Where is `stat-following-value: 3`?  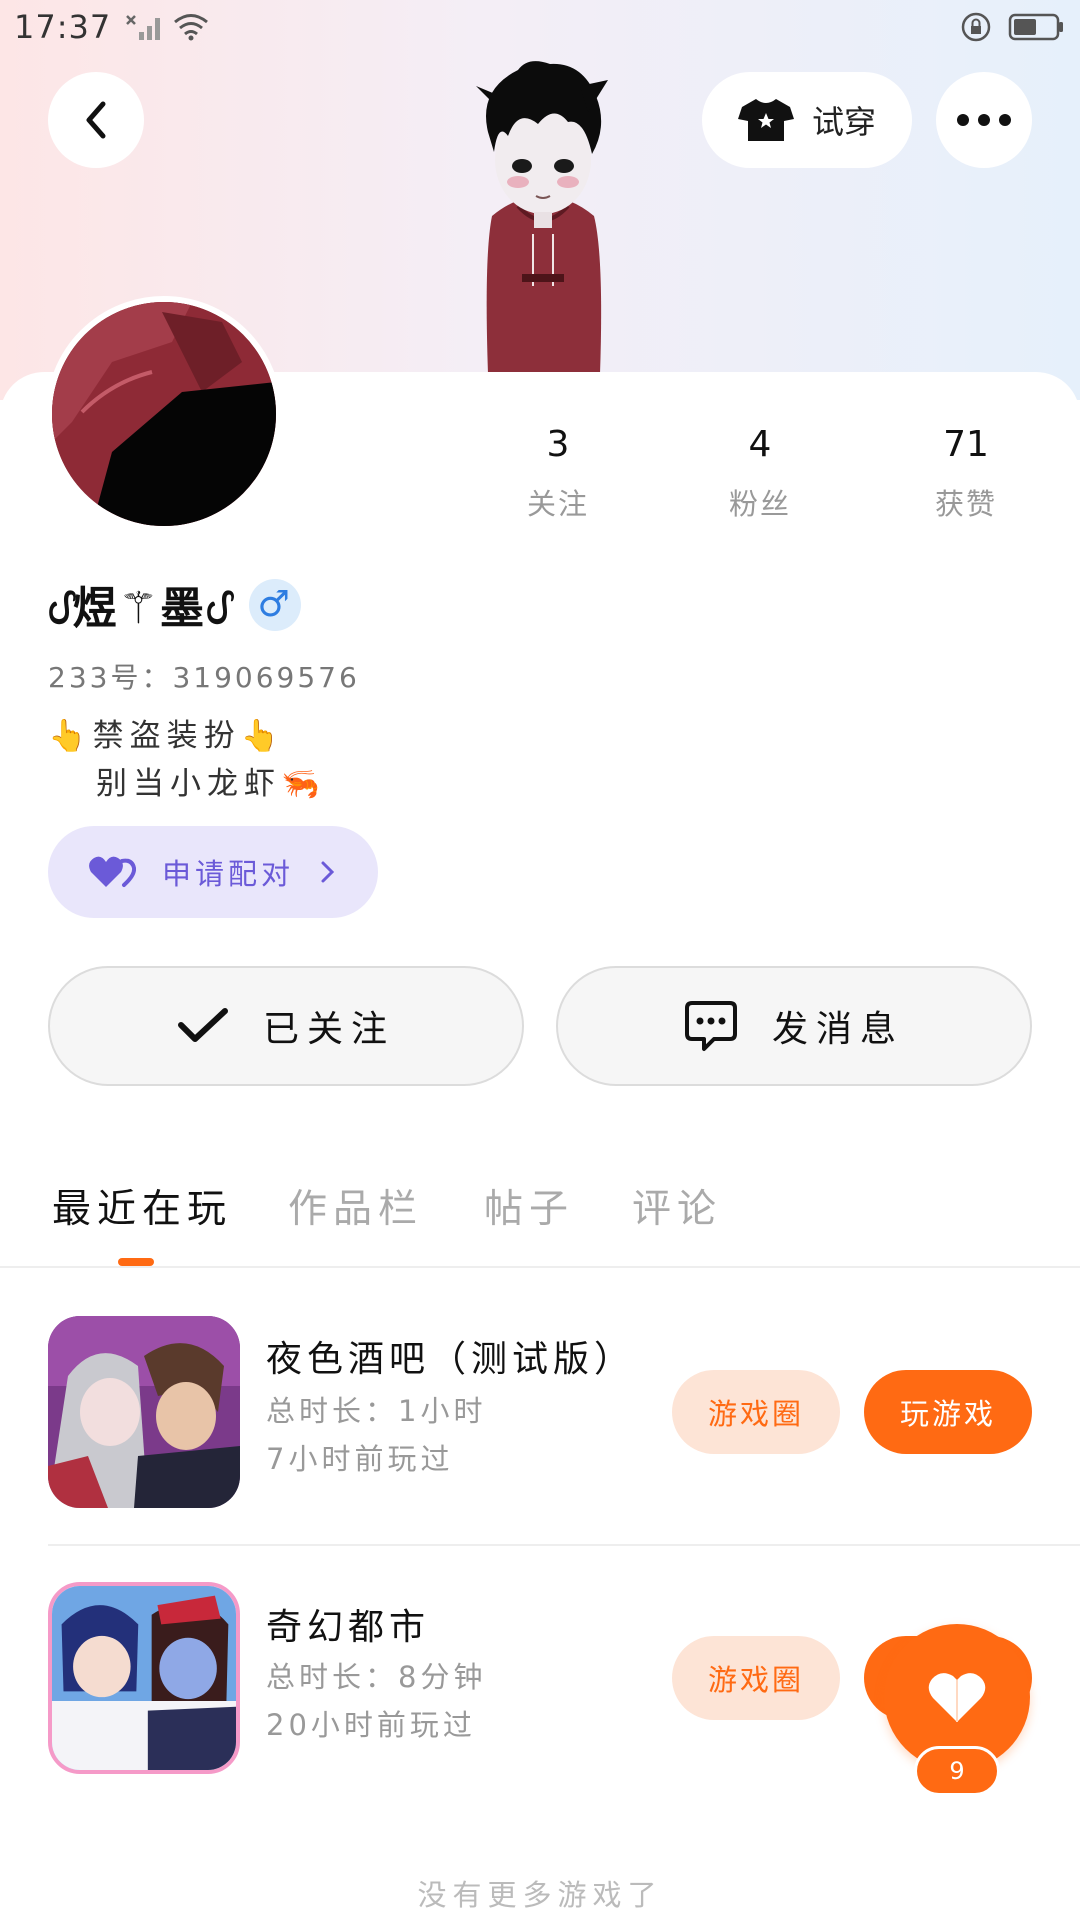 stat-following-value: 3 is located at coordinates (558, 444).